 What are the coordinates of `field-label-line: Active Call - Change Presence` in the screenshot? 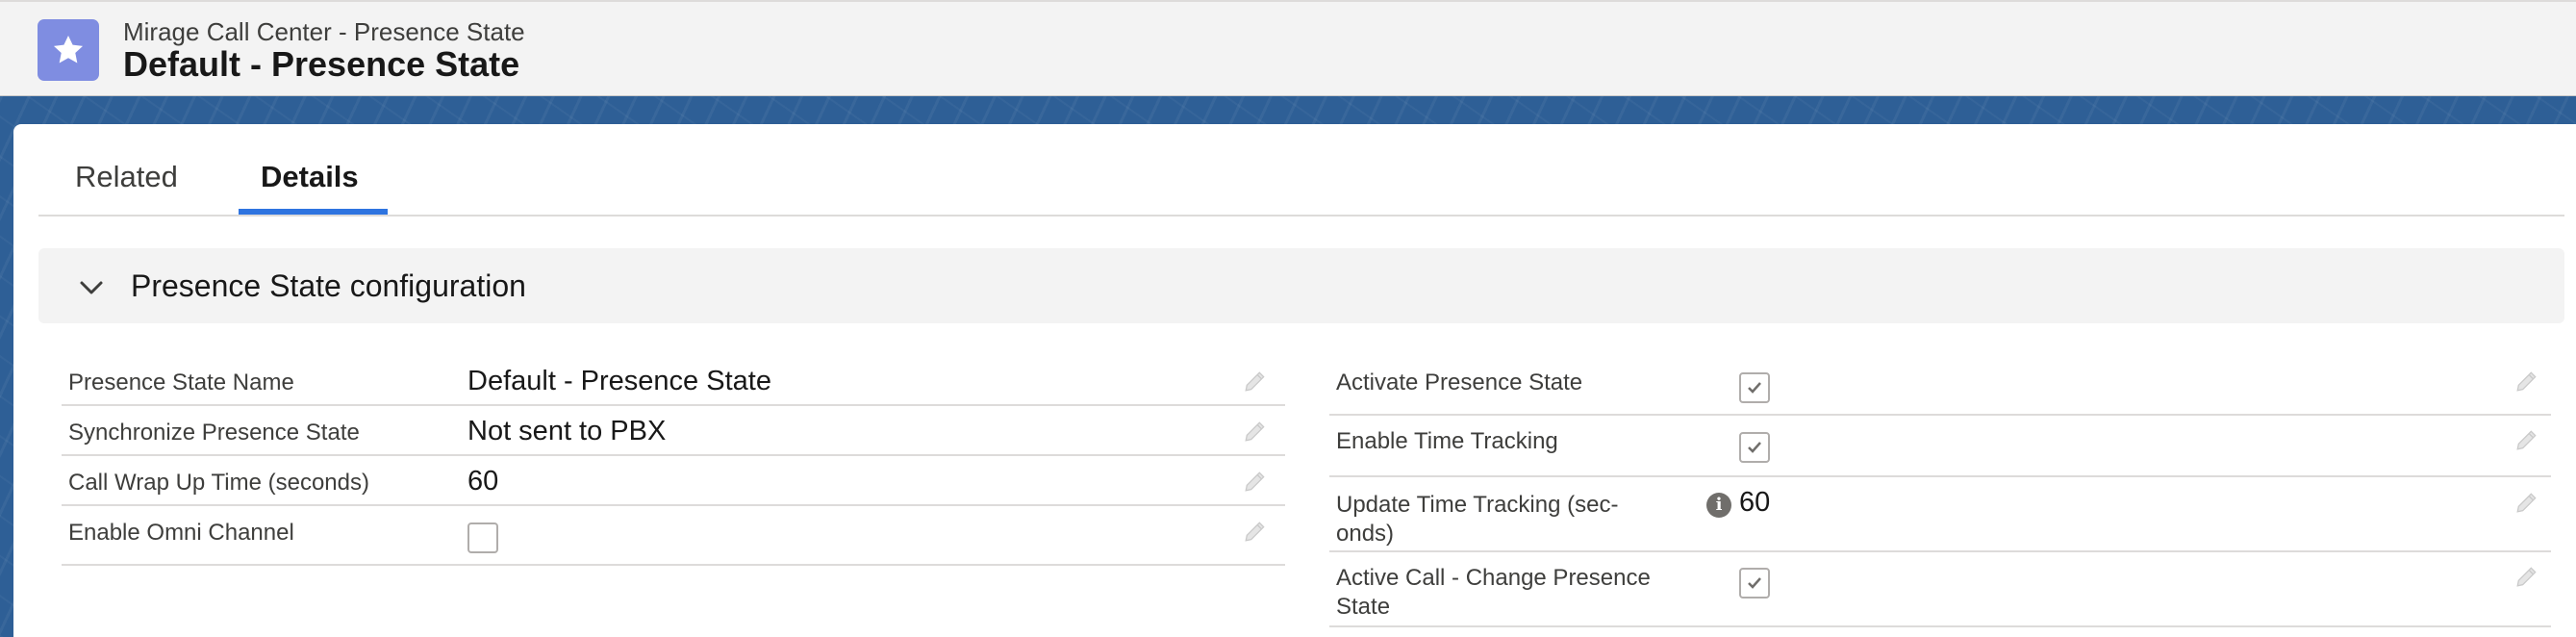 It's located at (1493, 578).